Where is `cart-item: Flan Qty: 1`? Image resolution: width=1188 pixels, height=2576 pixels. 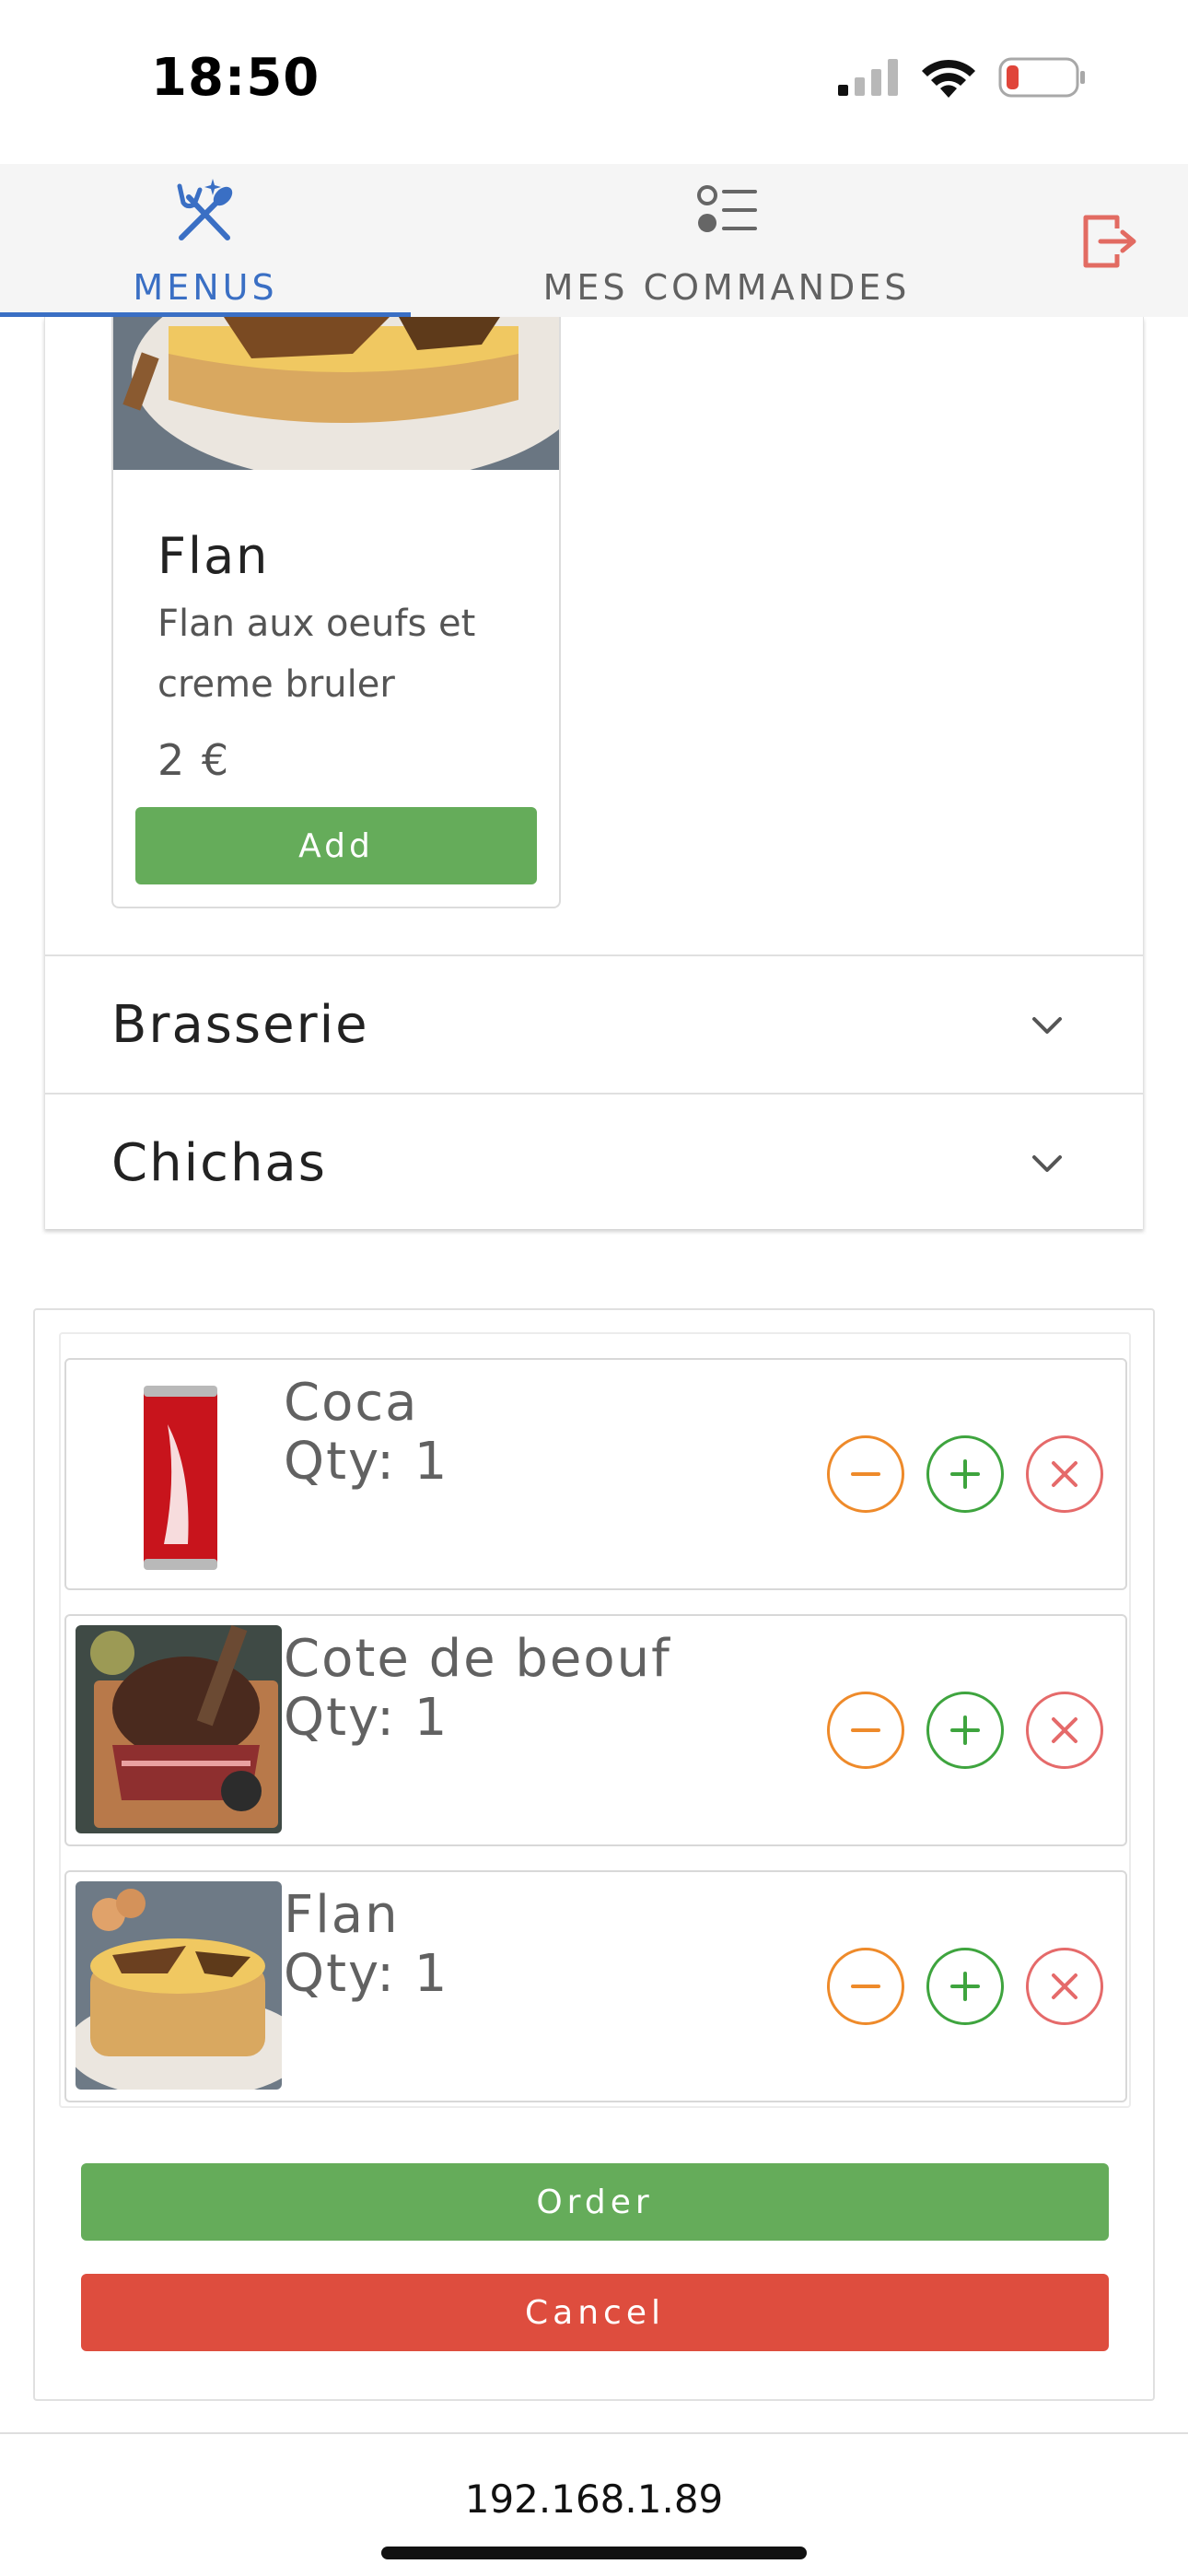 cart-item: Flan Qty: 1 is located at coordinates (595, 1986).